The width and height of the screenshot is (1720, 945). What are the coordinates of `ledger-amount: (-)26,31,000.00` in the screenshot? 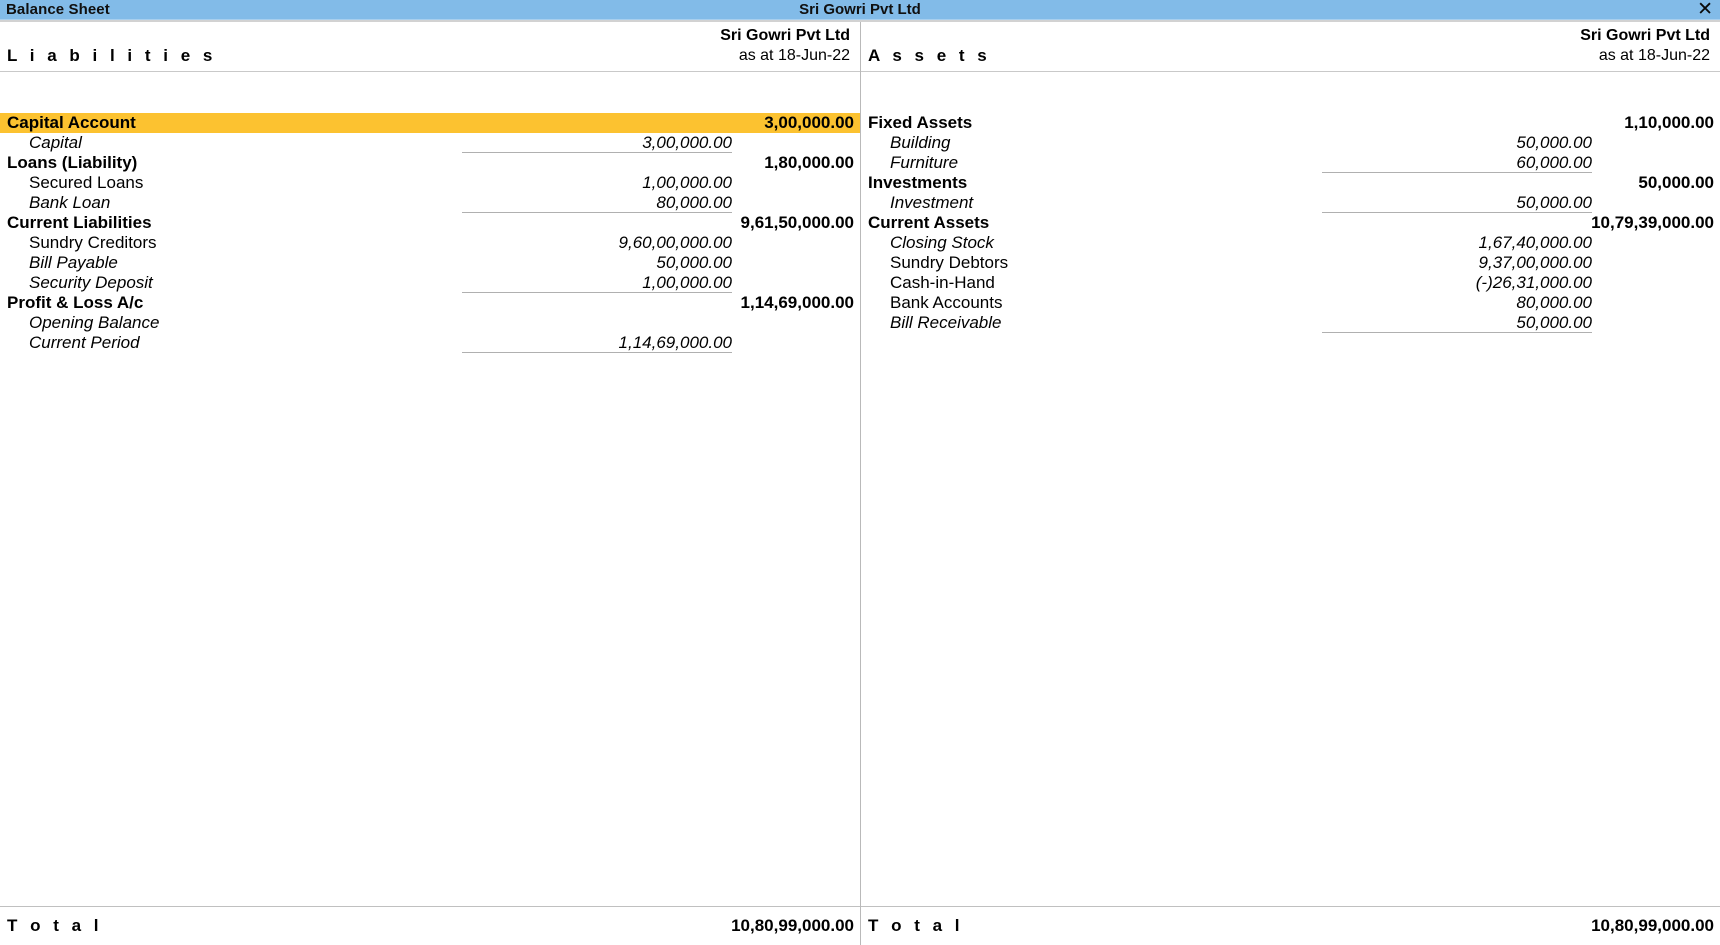 It's located at (1533, 282).